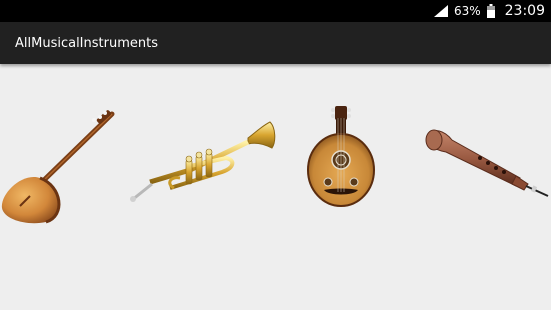 The width and height of the screenshot is (551, 310). I want to click on app-title: AllMusicalInstruments, so click(86, 43).